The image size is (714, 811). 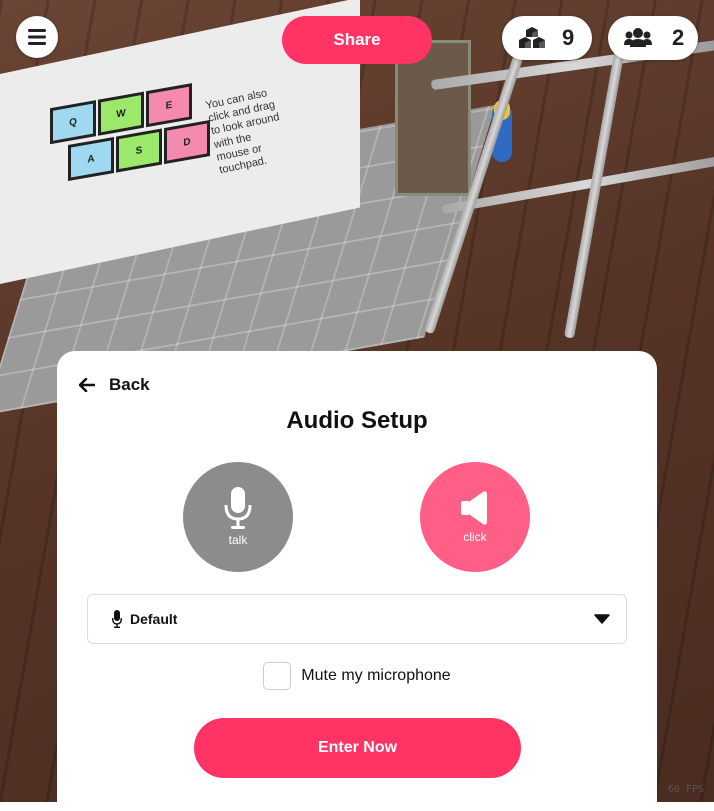 I want to click on click-label: click, so click(x=475, y=537).